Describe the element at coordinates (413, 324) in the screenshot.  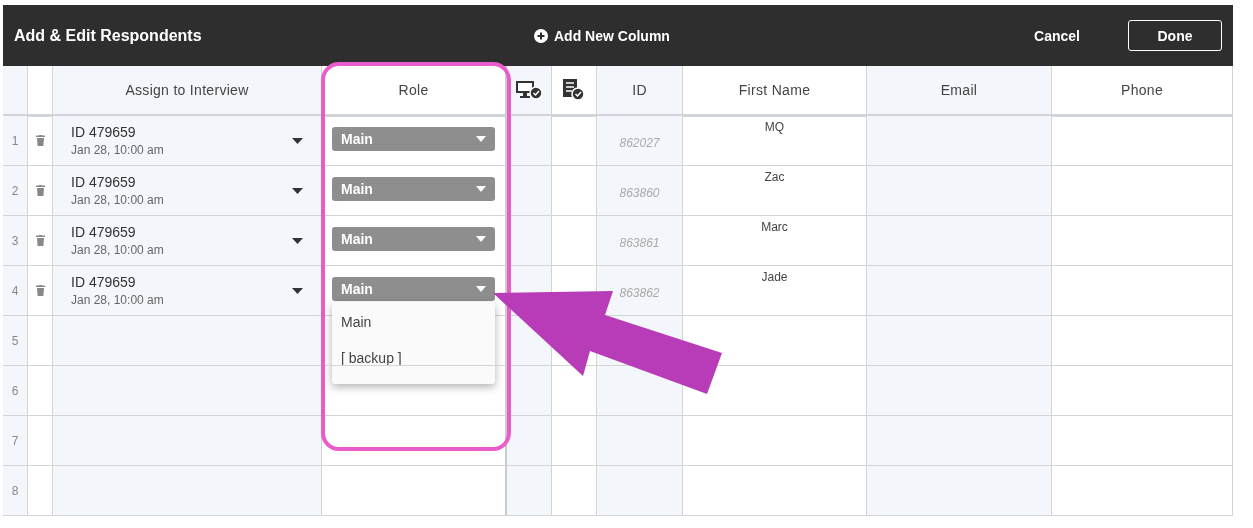
I see `menu-item: Main` at that location.